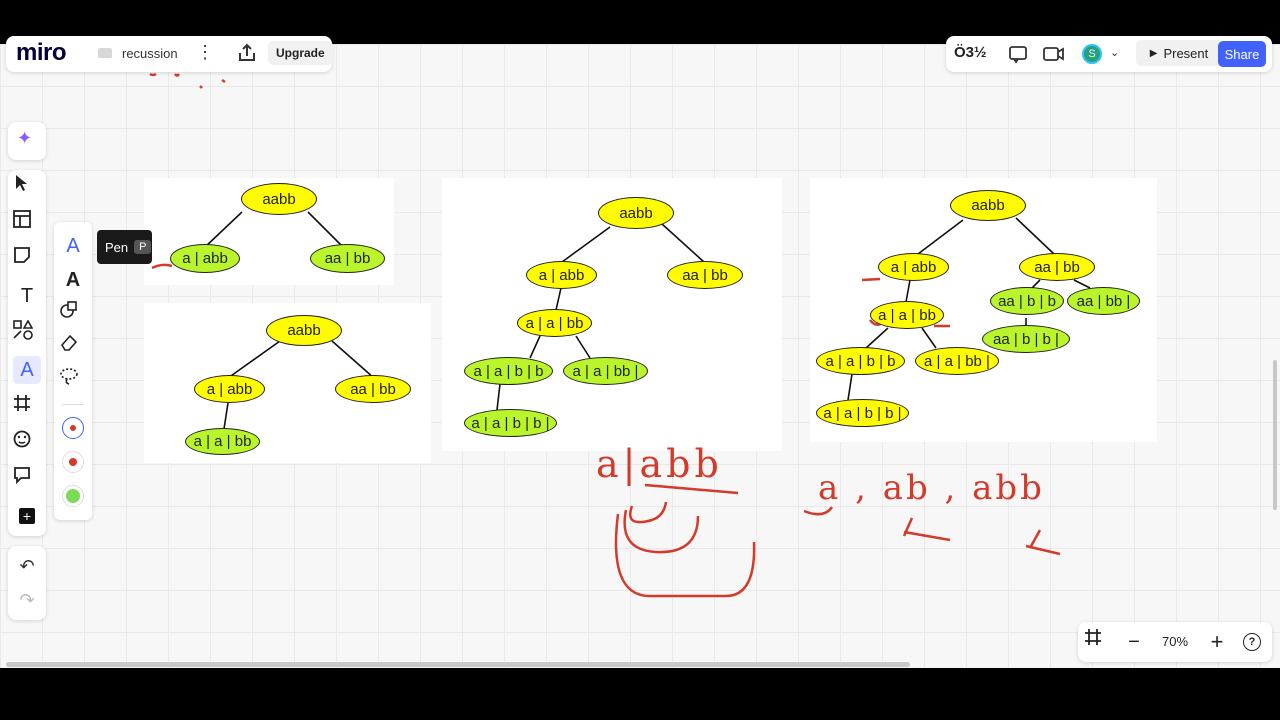 This screenshot has width=1280, height=720. Describe the element at coordinates (27, 600) in the screenshot. I see `redo-icon: ↷` at that location.